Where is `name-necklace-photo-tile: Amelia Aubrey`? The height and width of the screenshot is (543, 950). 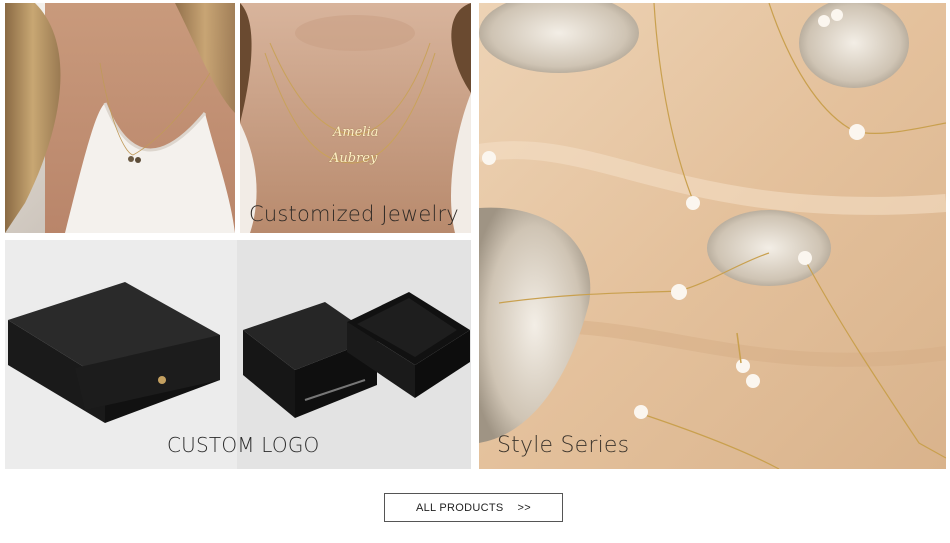
name-necklace-photo-tile: Amelia Aubrey is located at coordinates (355, 118).